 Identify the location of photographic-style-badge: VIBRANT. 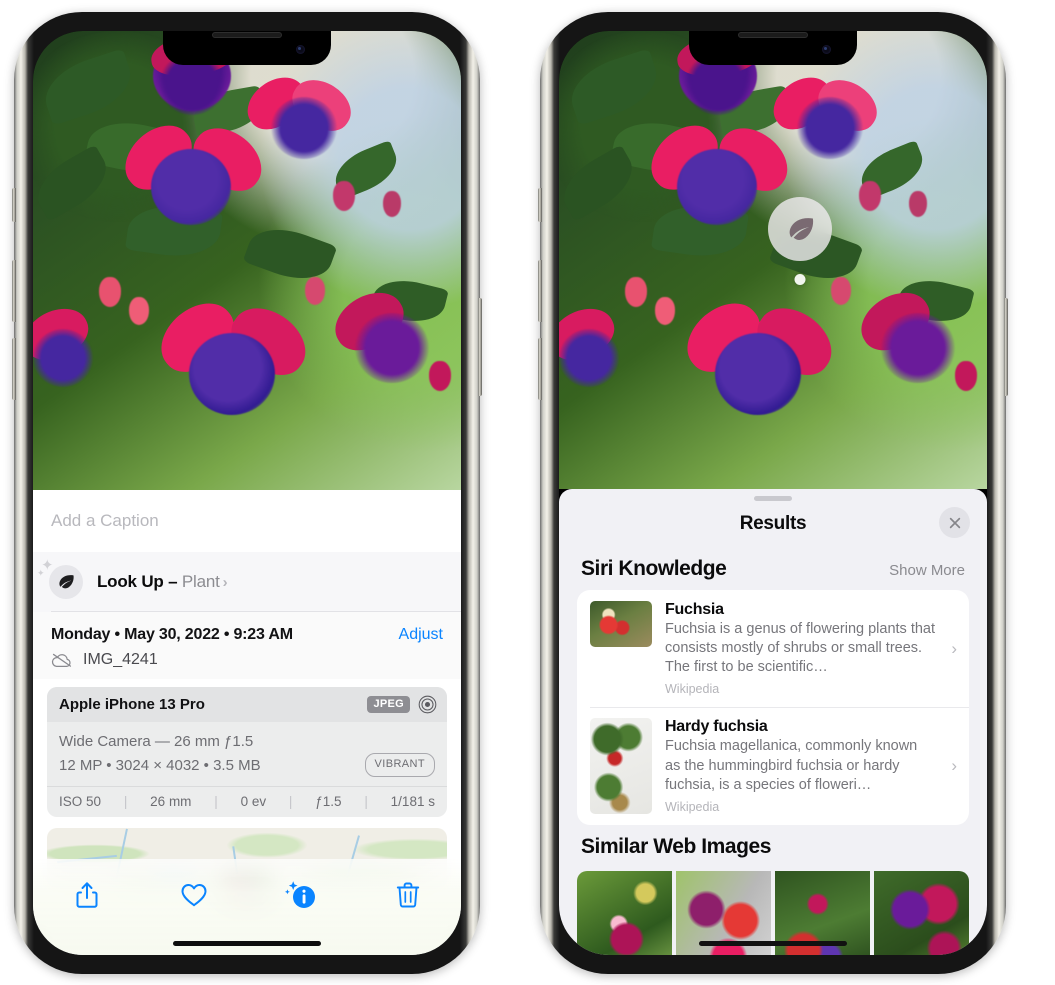
(399, 765).